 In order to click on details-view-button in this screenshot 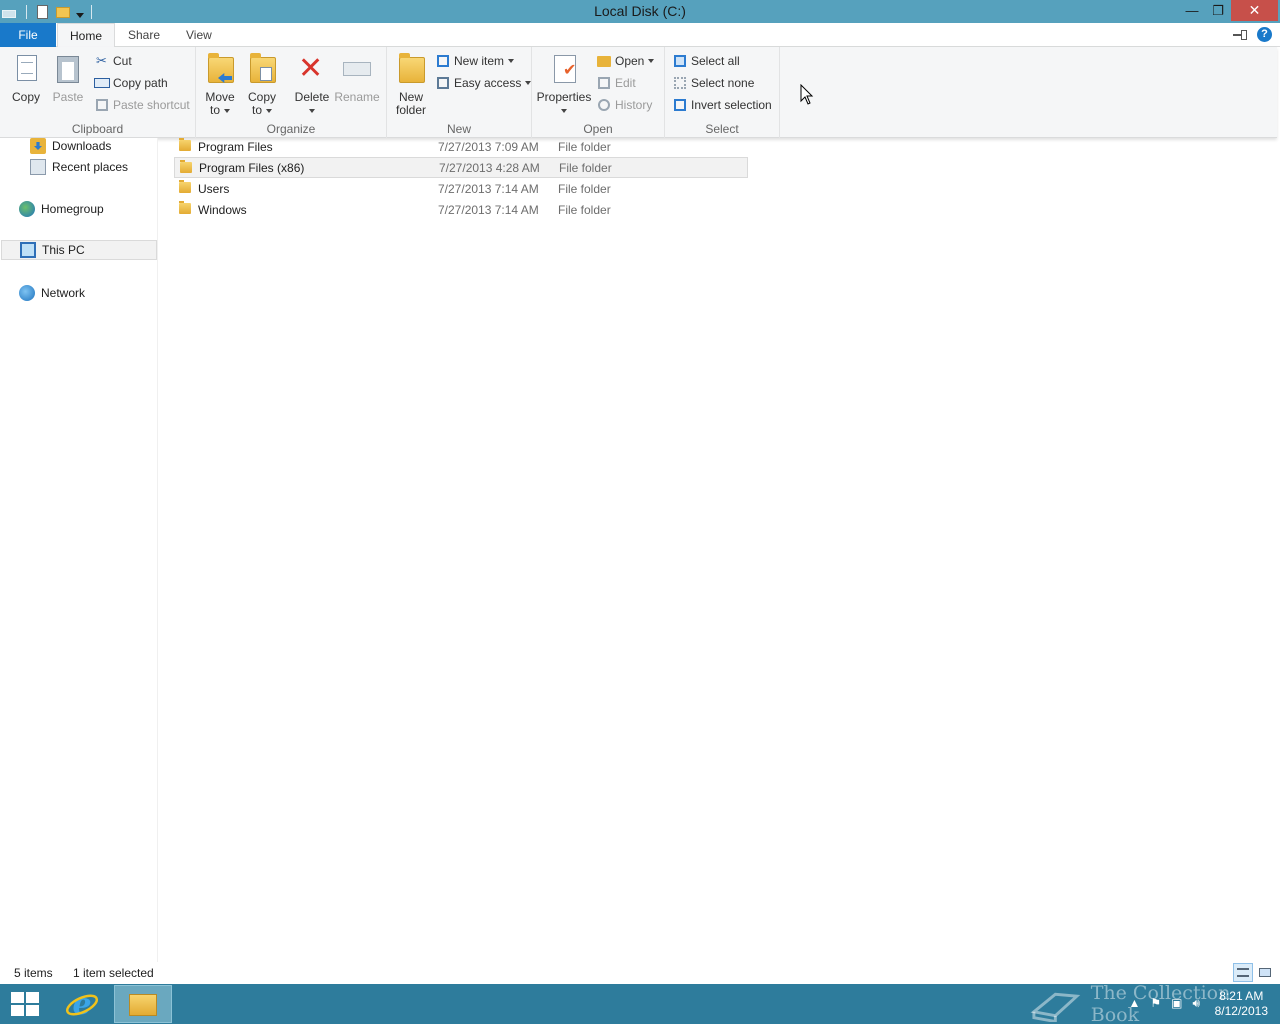, I will do `click(1243, 972)`.